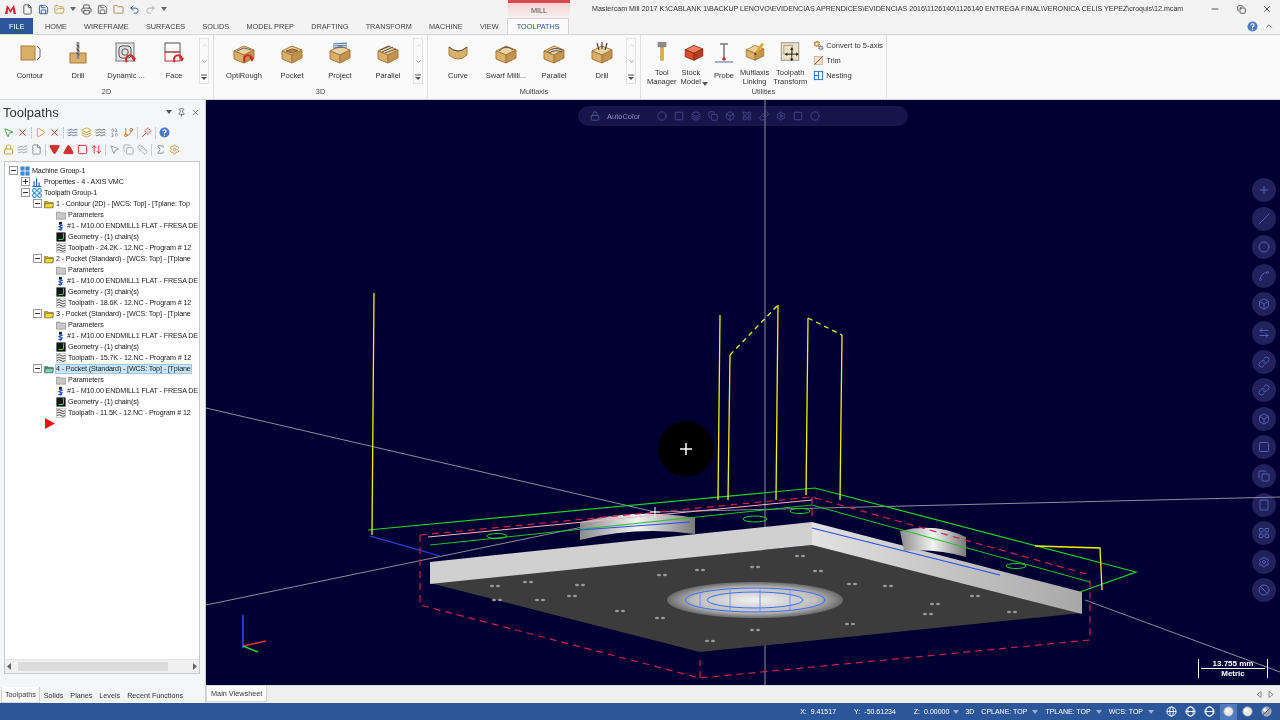 The image size is (1280, 720). What do you see at coordinates (128, 132) in the screenshot?
I see `branch-icon` at bounding box center [128, 132].